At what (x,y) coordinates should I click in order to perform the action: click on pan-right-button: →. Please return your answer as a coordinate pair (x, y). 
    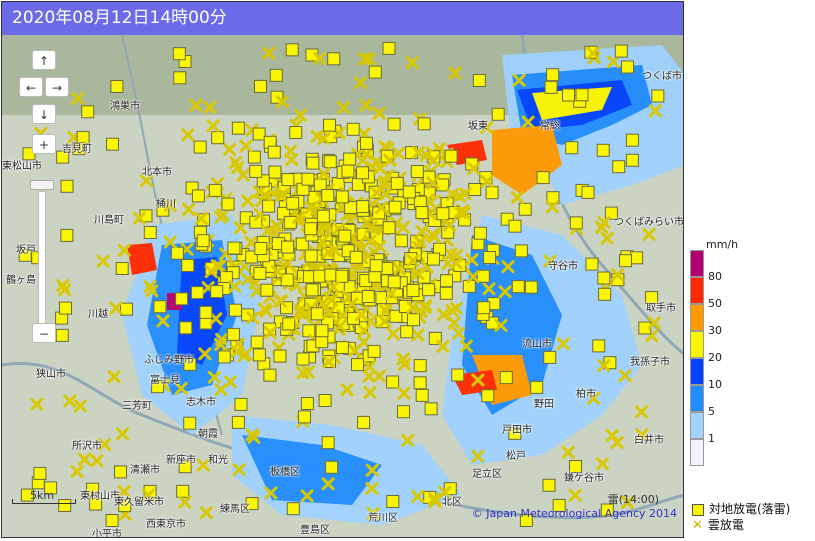
    Looking at the image, I should click on (57, 87).